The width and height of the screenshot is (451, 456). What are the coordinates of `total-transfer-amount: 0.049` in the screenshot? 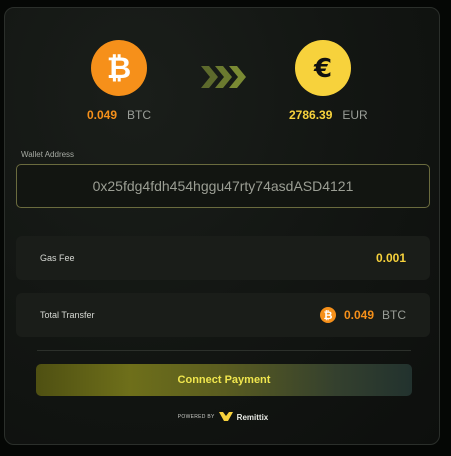 It's located at (358, 315).